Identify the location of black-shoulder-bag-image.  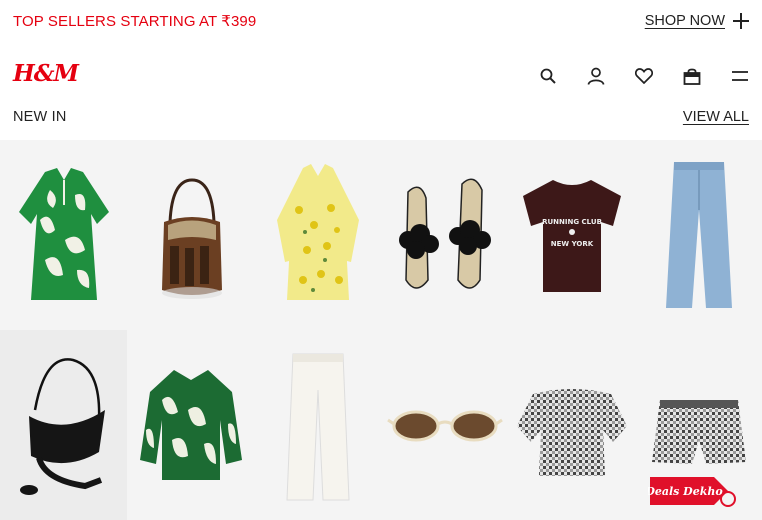
(62, 426).